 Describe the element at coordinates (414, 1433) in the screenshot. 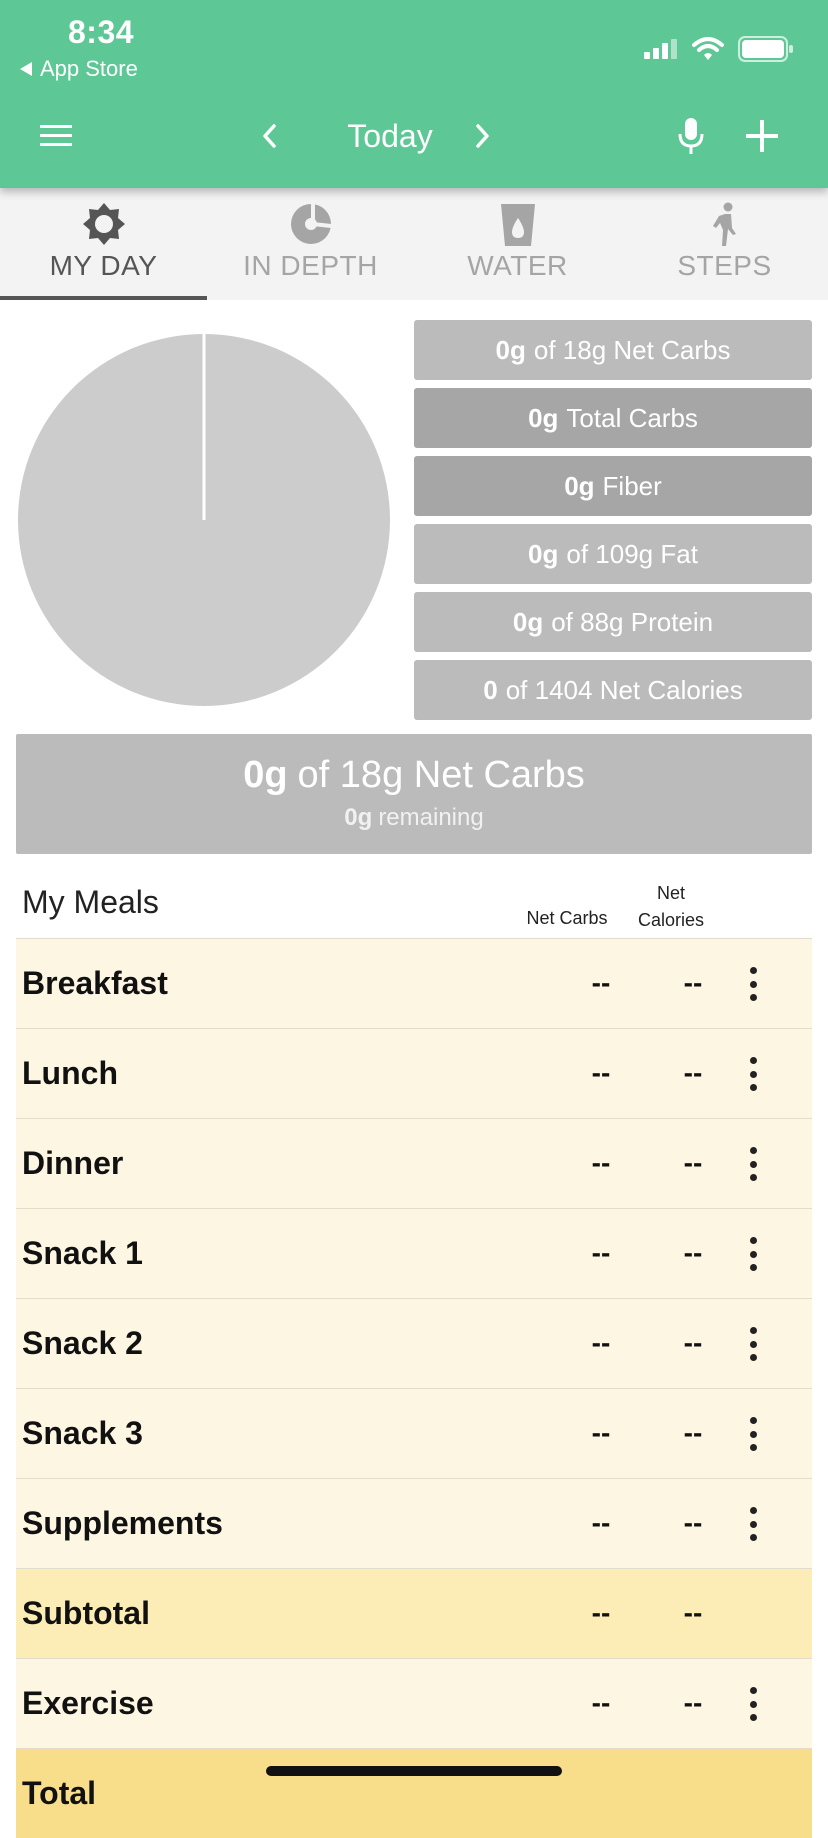

I see `meal-row-snack-3: Snack 3 -- --` at that location.